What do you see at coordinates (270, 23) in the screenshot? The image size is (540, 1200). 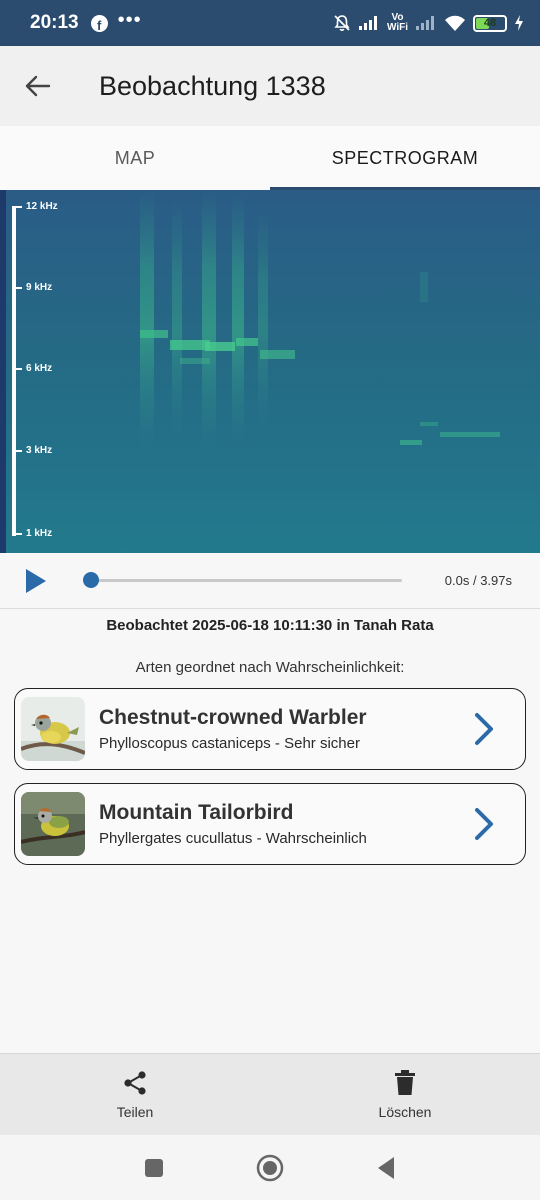 I see `status-bar: 20:13 f ••• Vo WiFi 48` at bounding box center [270, 23].